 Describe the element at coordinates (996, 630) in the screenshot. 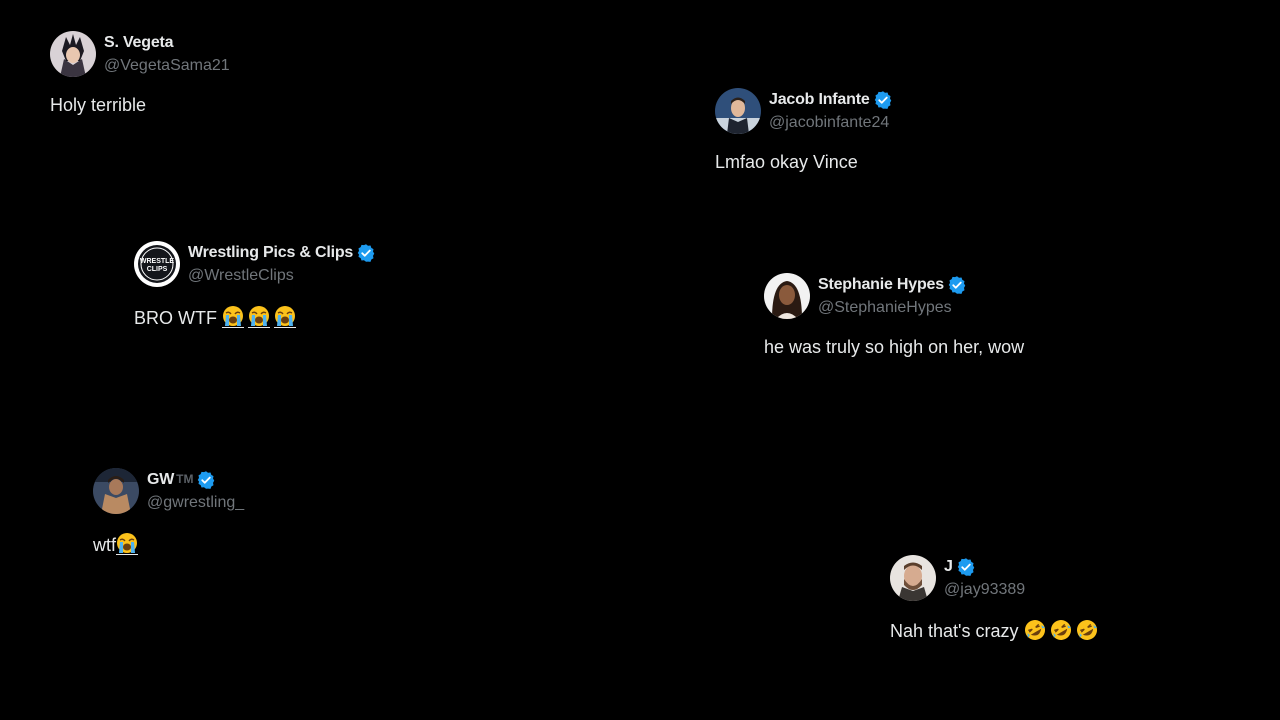

I see `tweet-text: Nah that's crazy` at that location.